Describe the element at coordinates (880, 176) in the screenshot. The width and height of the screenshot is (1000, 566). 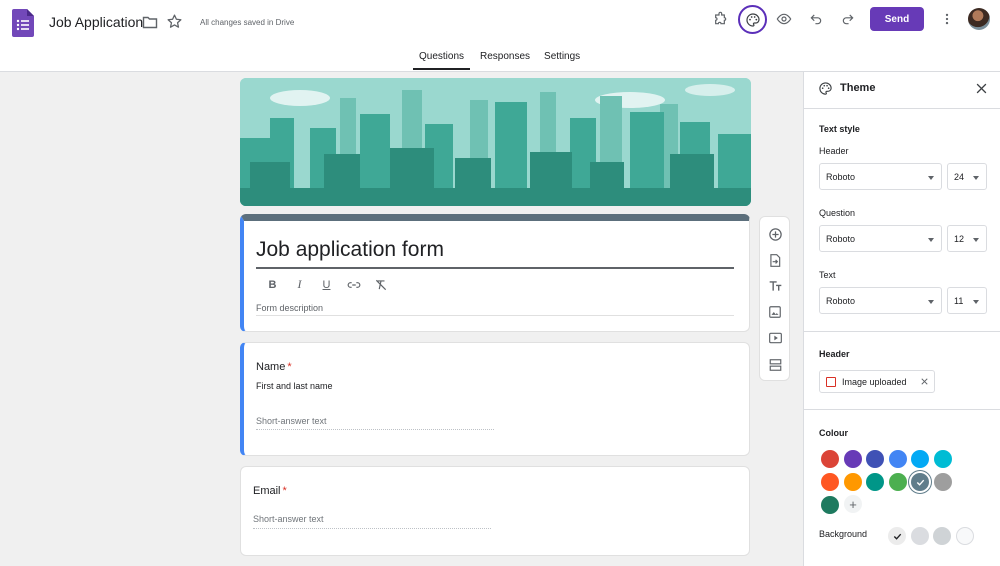
I see `header-font-select: Roboto` at that location.